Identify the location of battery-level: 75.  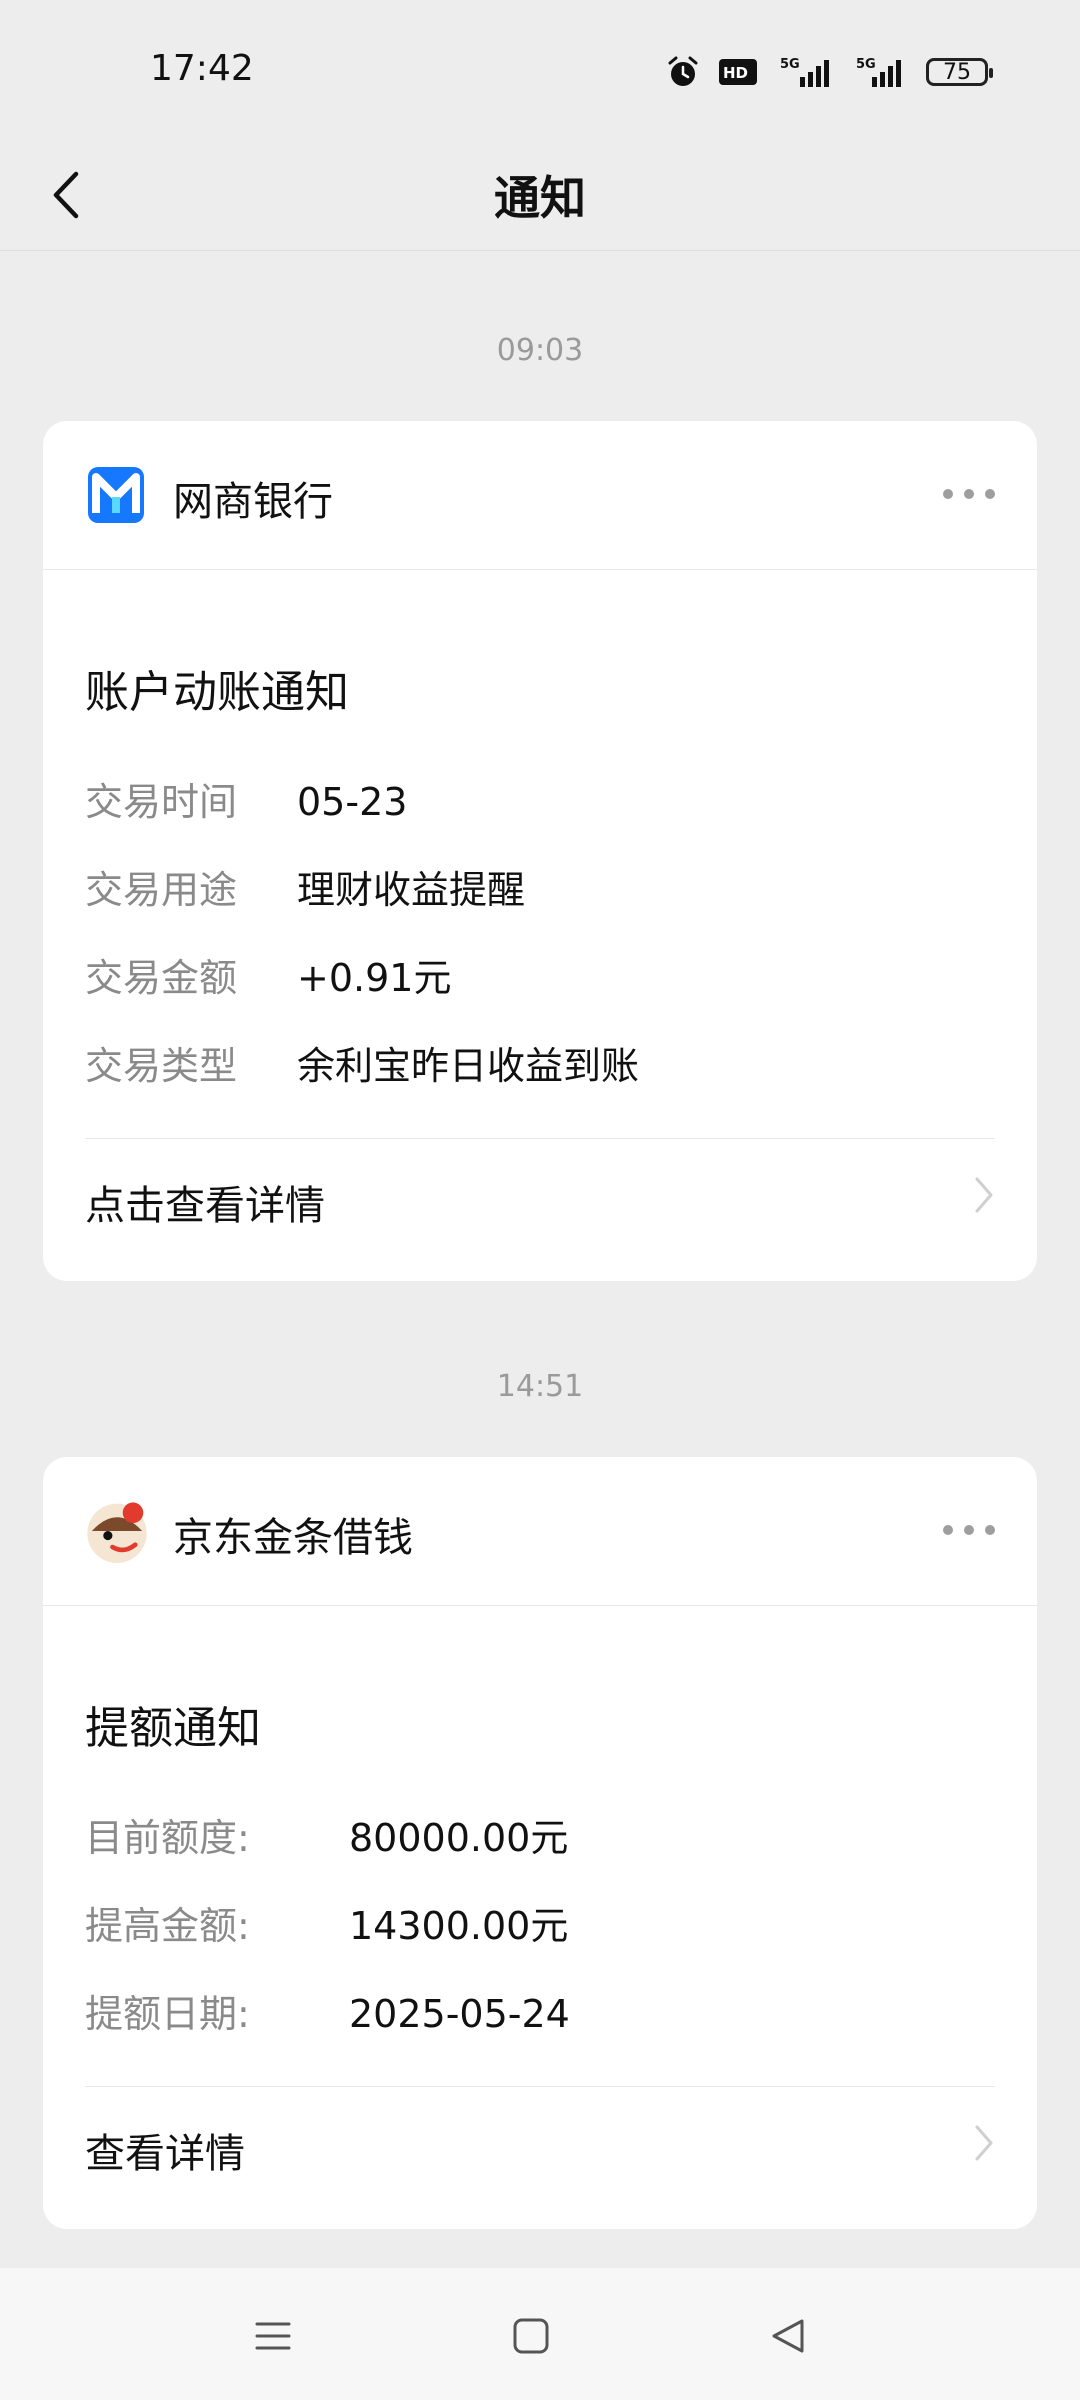
(957, 72).